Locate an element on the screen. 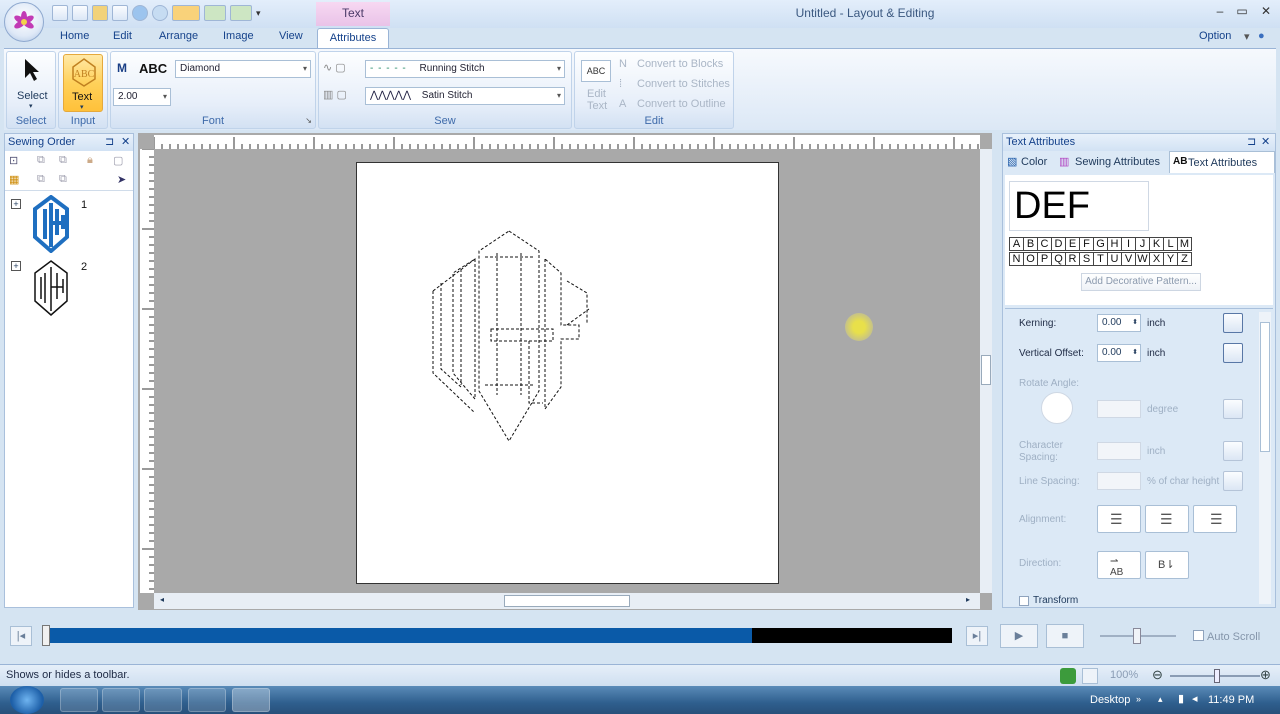  kerning-reset-icon is located at coordinates (1233, 323).